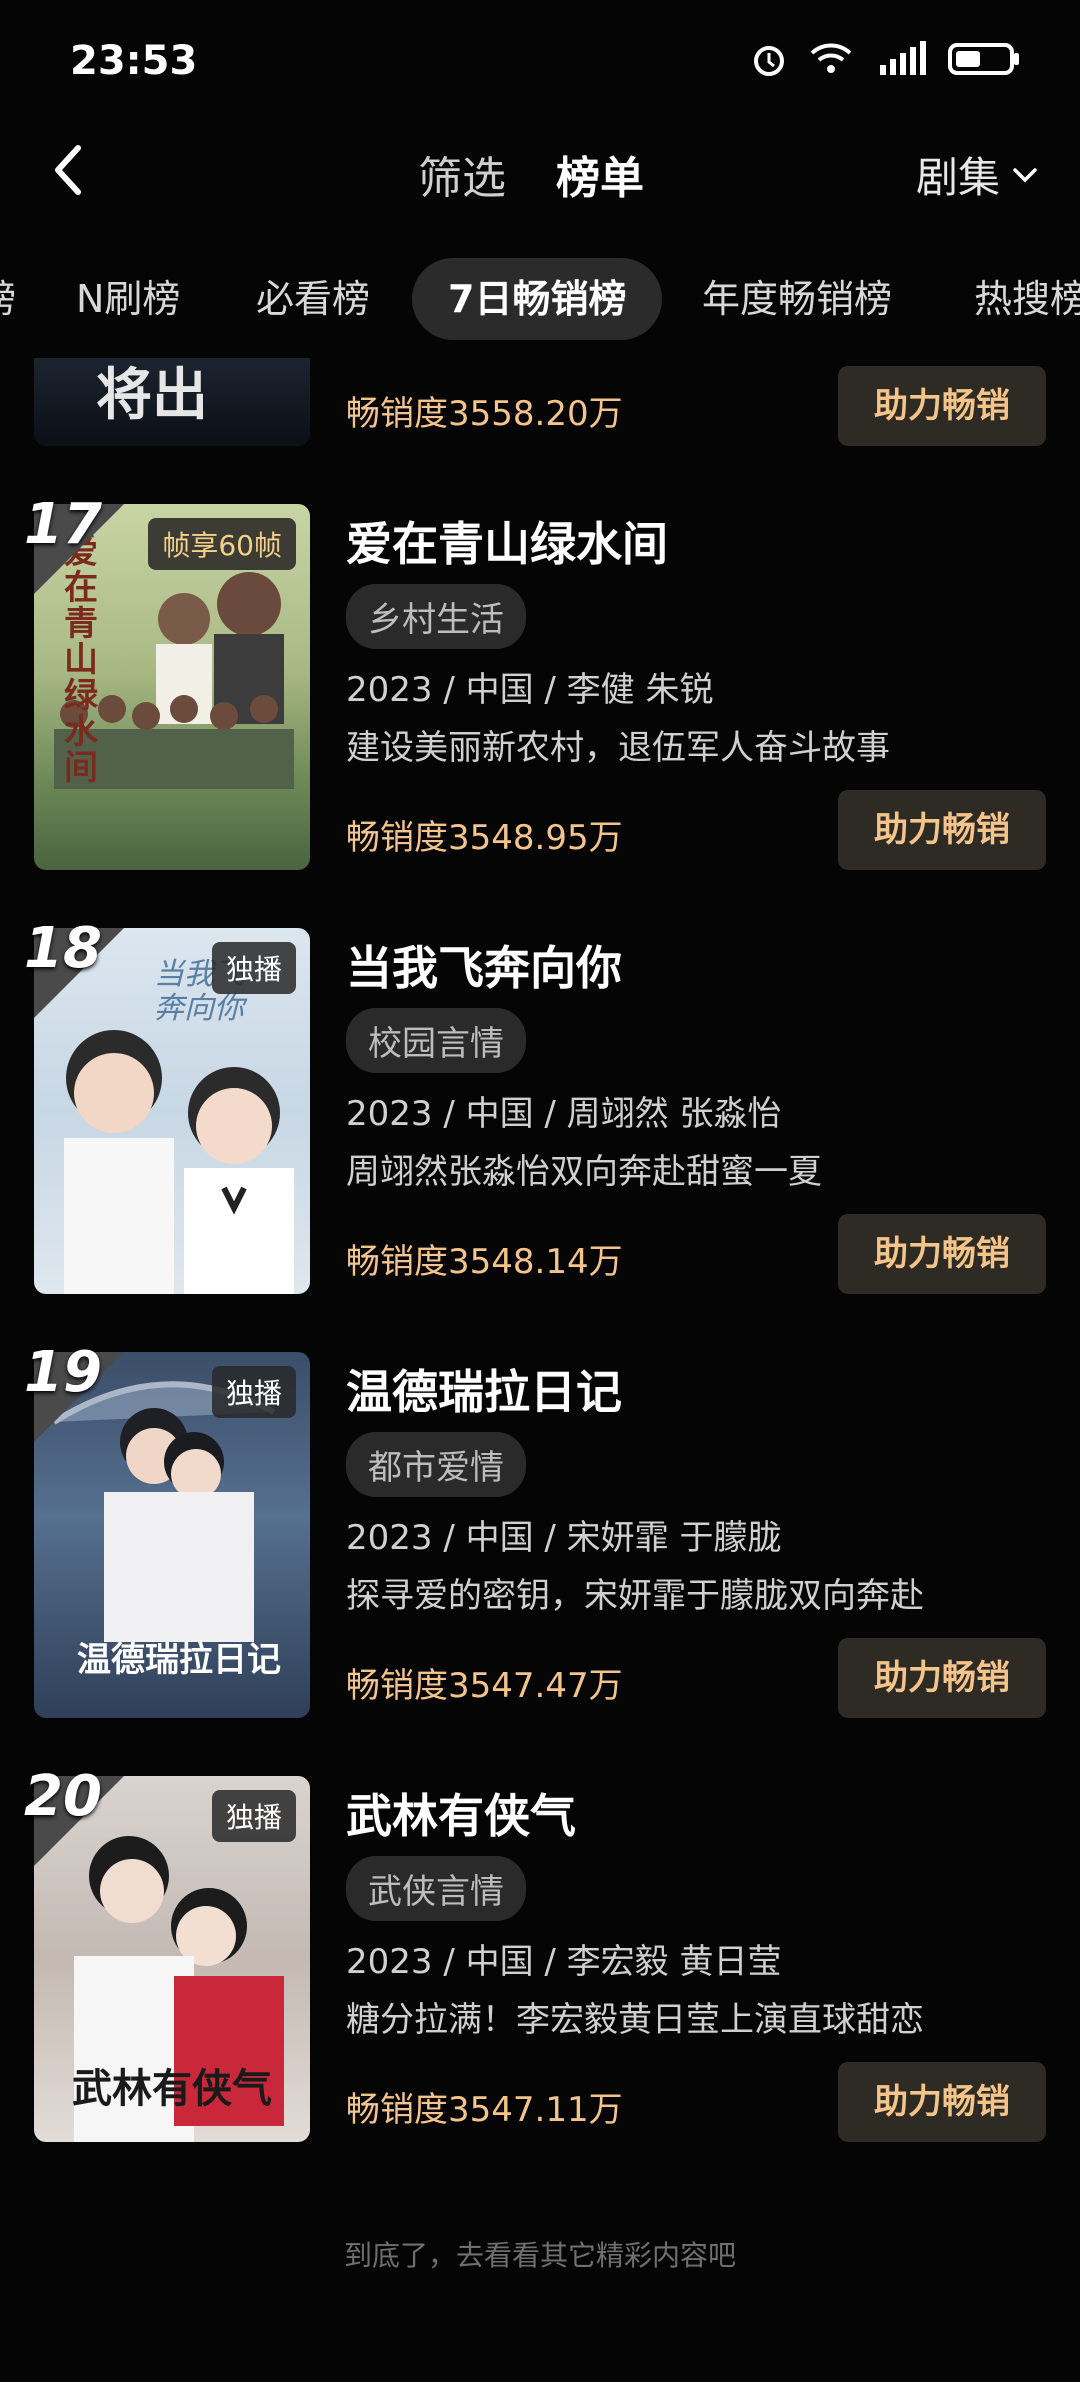  I want to click on status-time: 23:53, so click(134, 61).